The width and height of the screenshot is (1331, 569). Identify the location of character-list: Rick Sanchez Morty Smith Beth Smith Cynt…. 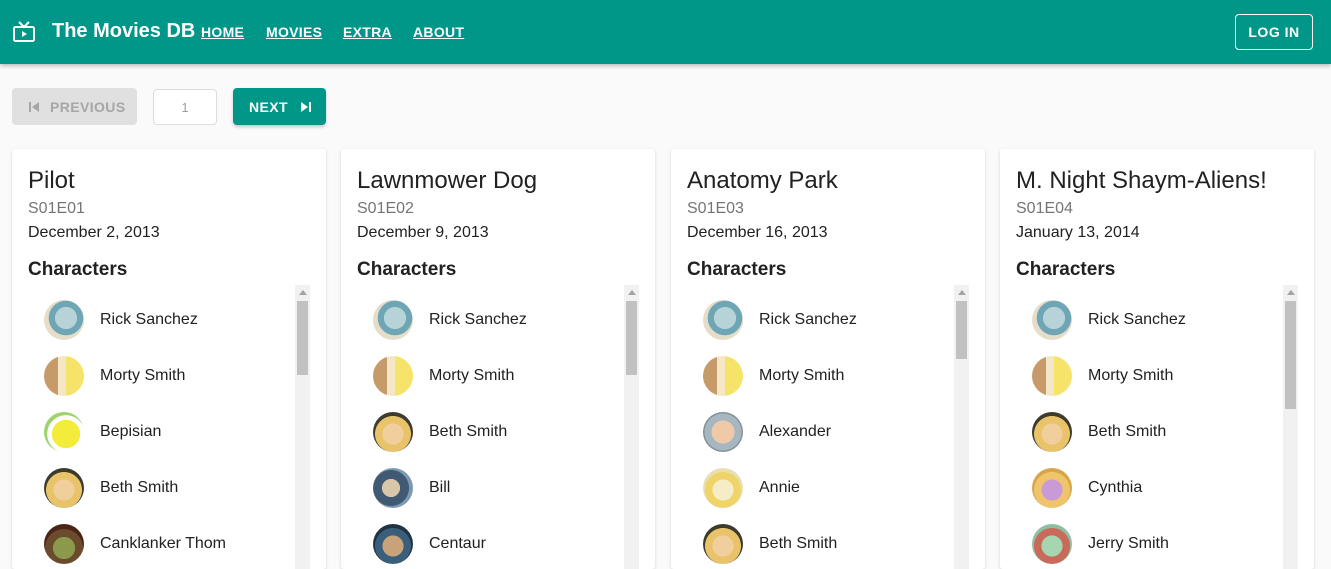
(1157, 427).